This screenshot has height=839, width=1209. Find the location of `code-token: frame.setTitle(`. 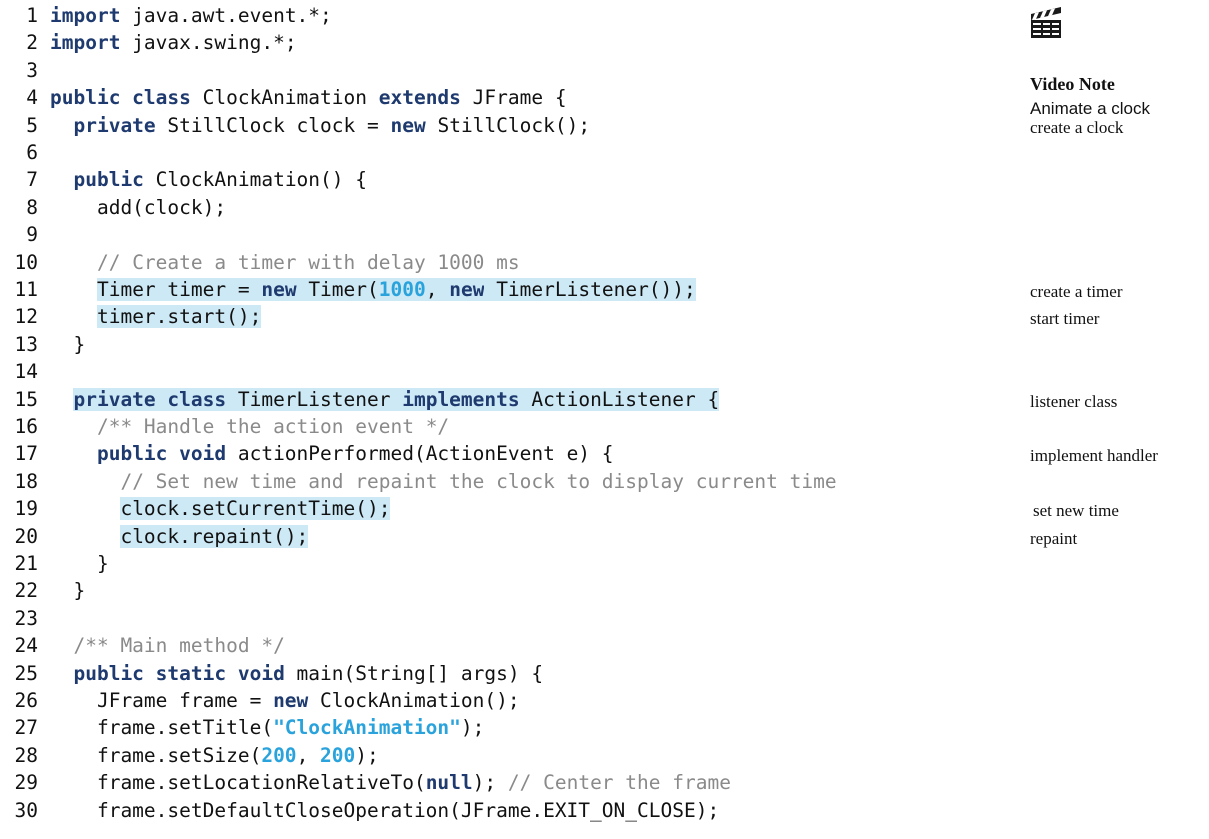

code-token: frame.setTitle( is located at coordinates (162, 728).